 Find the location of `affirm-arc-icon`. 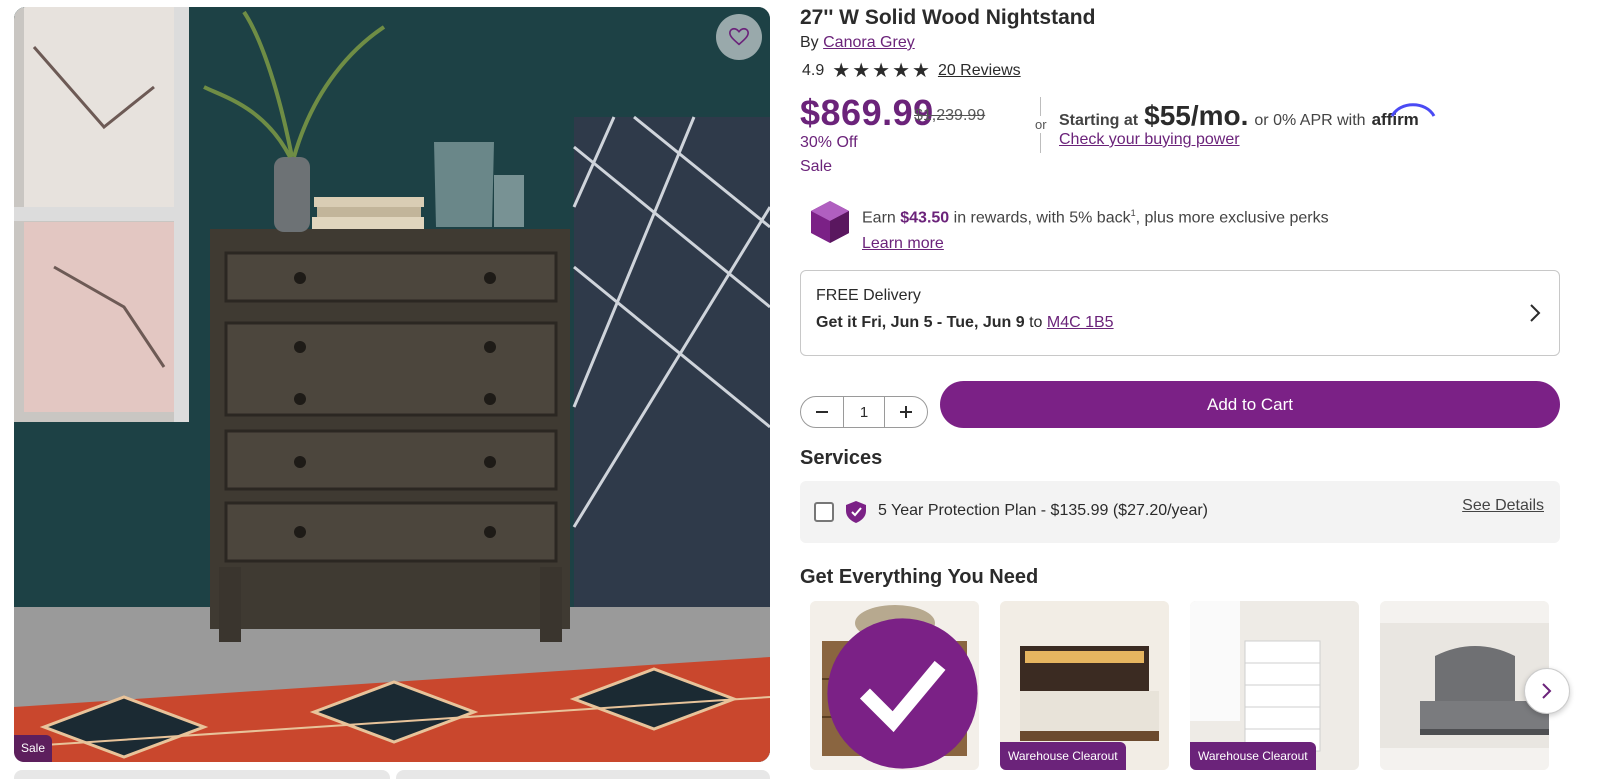

affirm-arc-icon is located at coordinates (1412, 110).